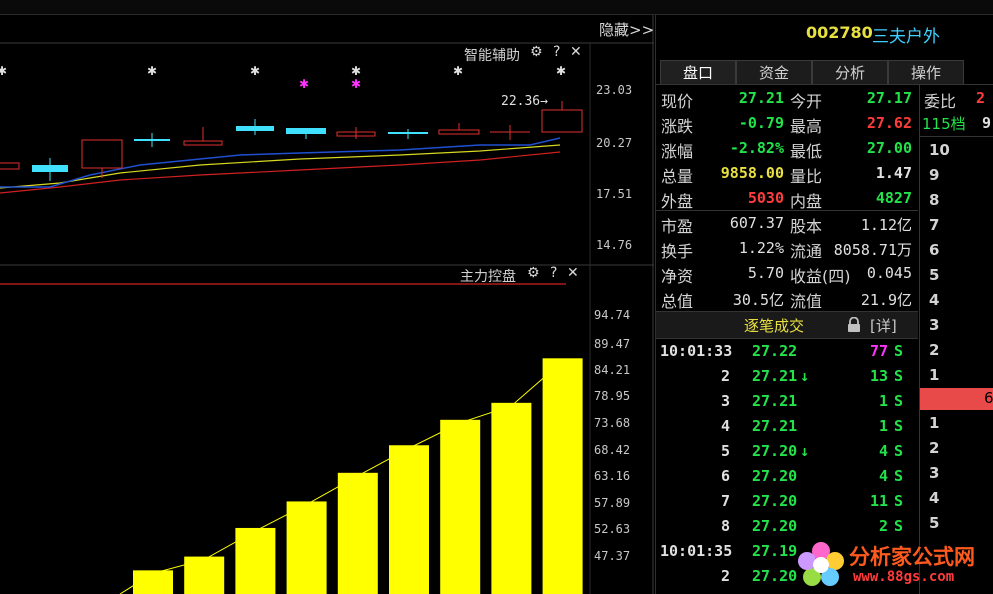  Describe the element at coordinates (492, 56) in the screenshot. I see `top-panel-title: 智能辅助` at that location.